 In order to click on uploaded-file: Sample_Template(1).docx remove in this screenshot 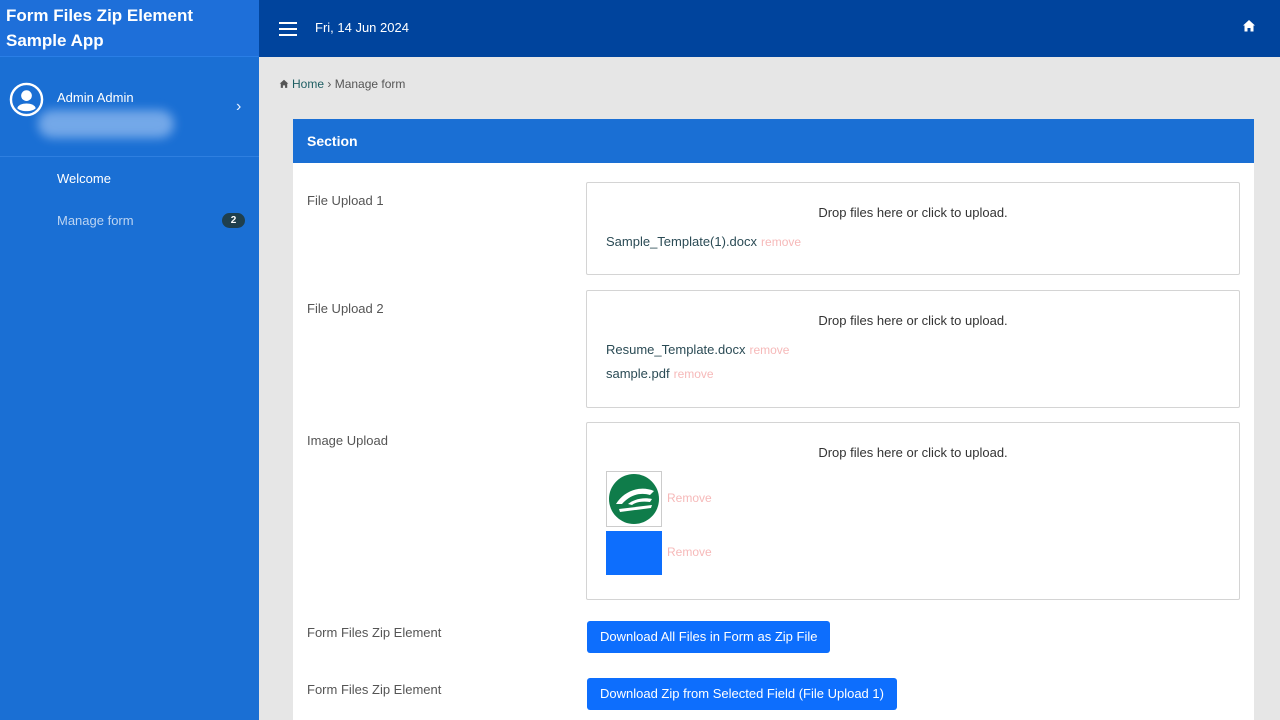, I will do `click(703, 241)`.